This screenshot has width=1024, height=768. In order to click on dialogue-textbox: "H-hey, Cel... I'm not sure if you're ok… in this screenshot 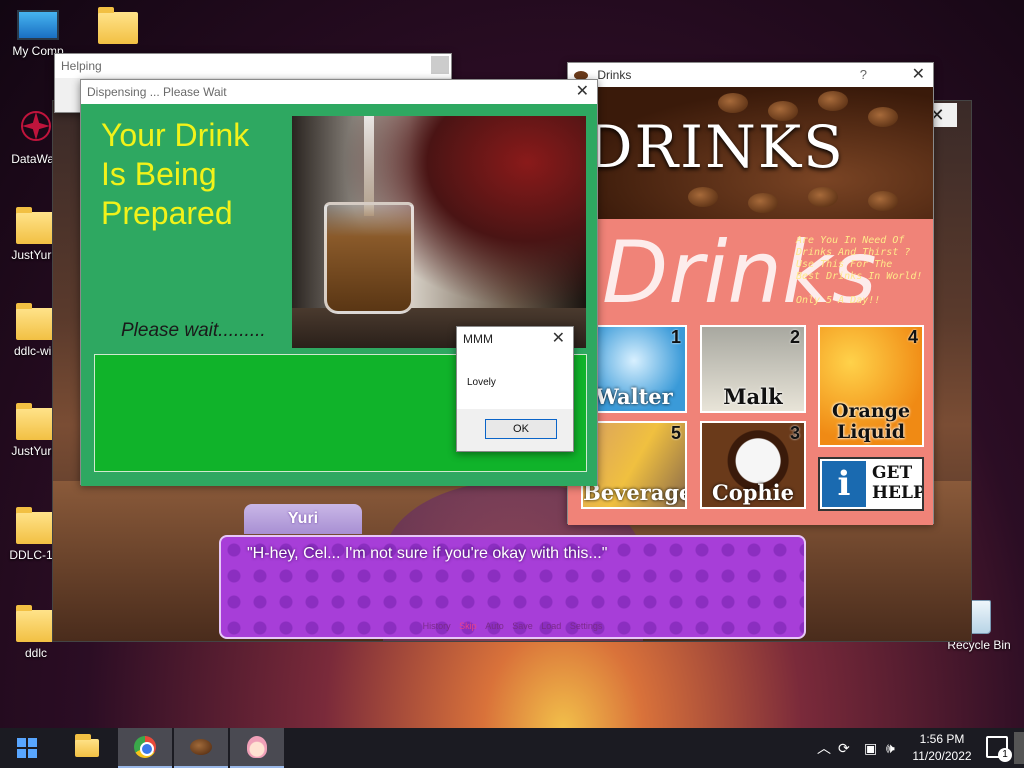, I will do `click(512, 587)`.